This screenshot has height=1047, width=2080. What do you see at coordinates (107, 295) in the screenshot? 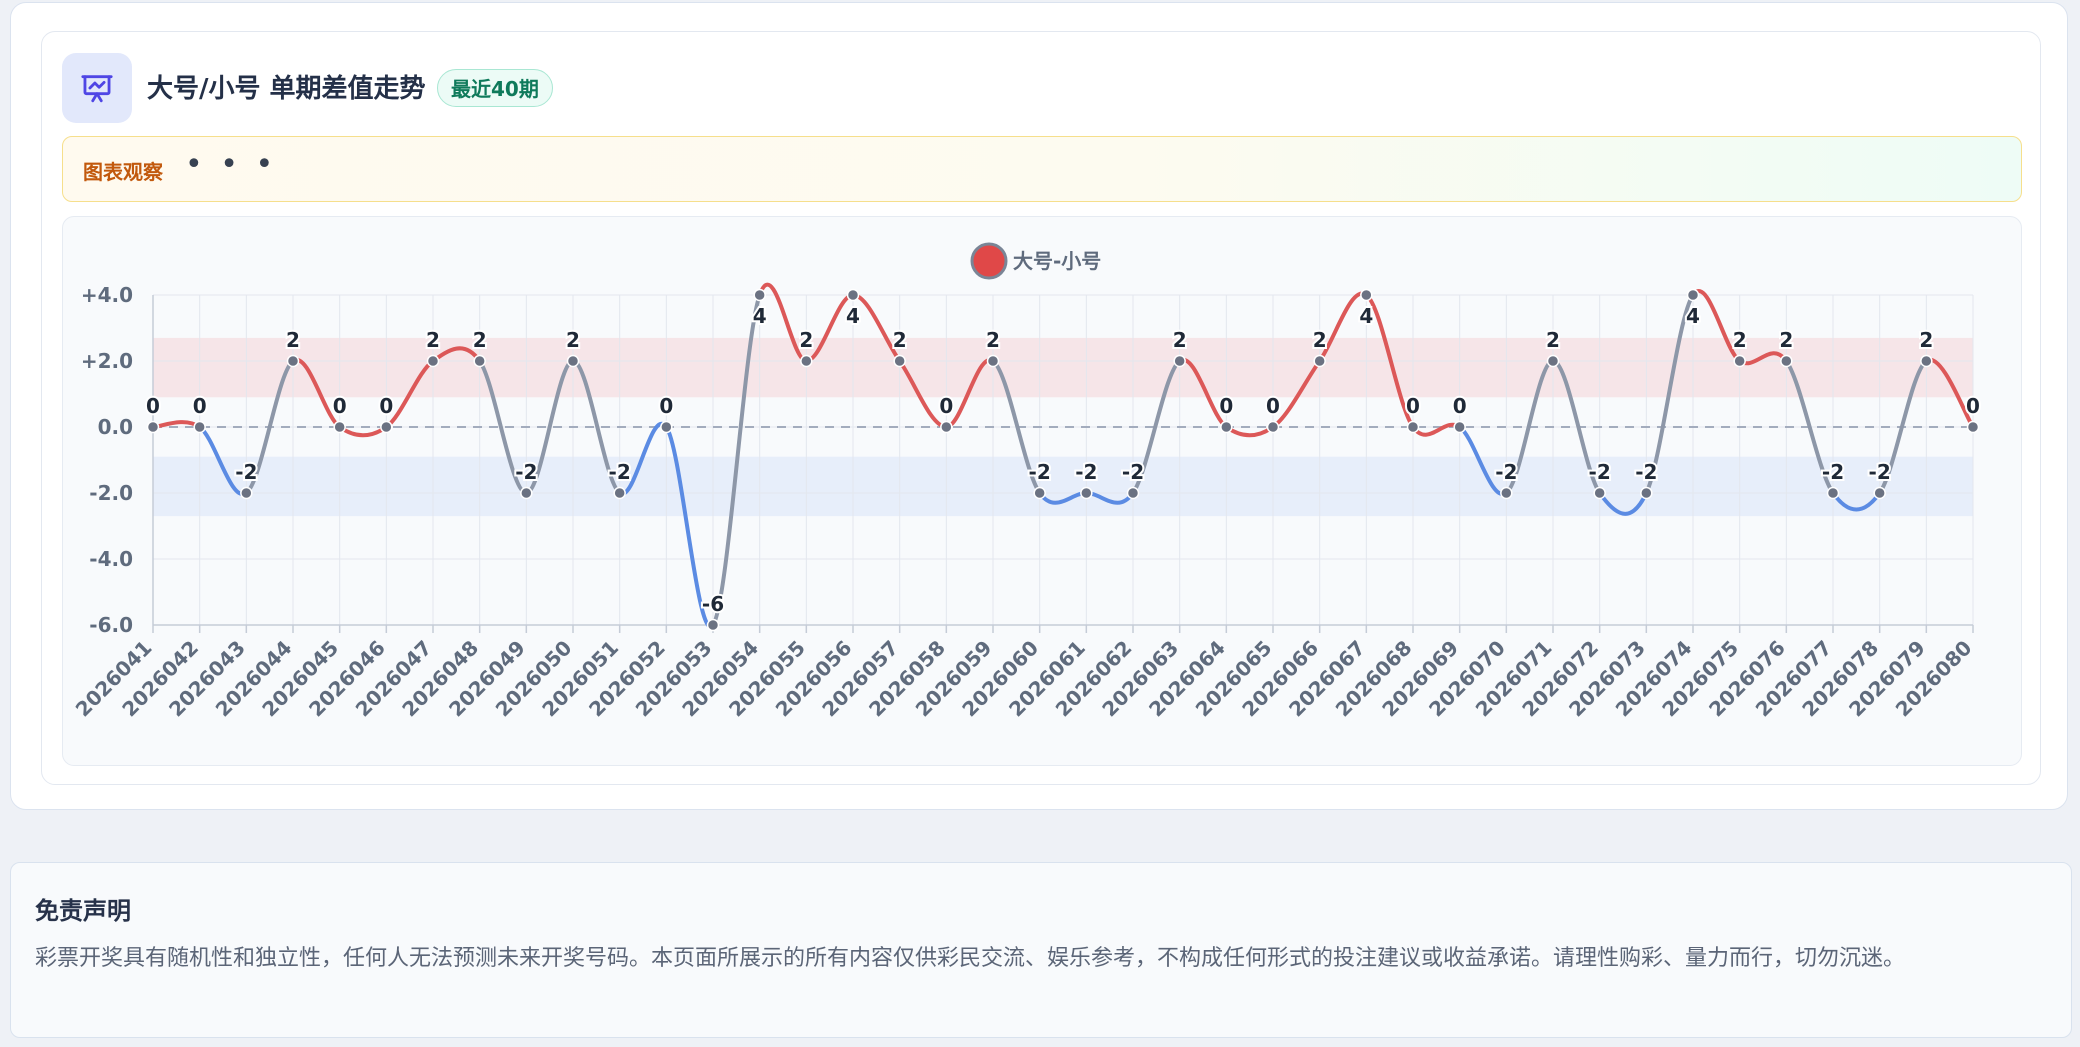
I see `y-tick-label: +4.0` at bounding box center [107, 295].